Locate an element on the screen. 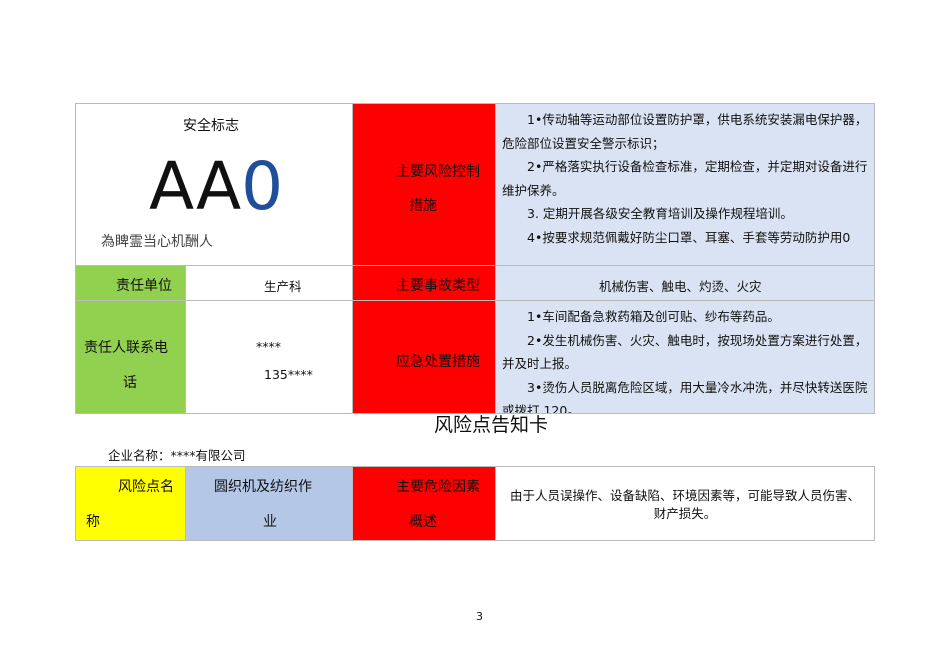 This screenshot has width=950, height=672. emergency-item: 2•发生机械伤害、火灾、触电时，按现场处置方案进行处置，并及时上报。 is located at coordinates (685, 352).